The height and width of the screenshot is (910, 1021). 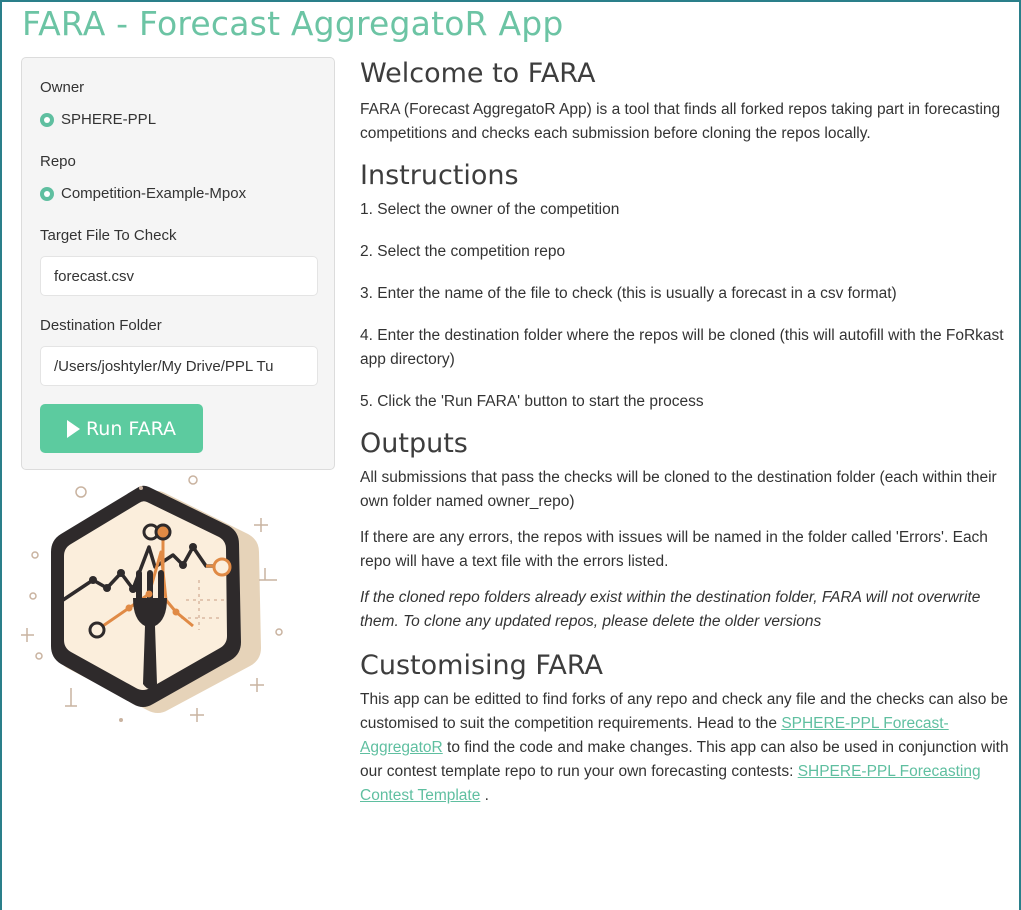 I want to click on fara-logo, so click(x=151, y=599).